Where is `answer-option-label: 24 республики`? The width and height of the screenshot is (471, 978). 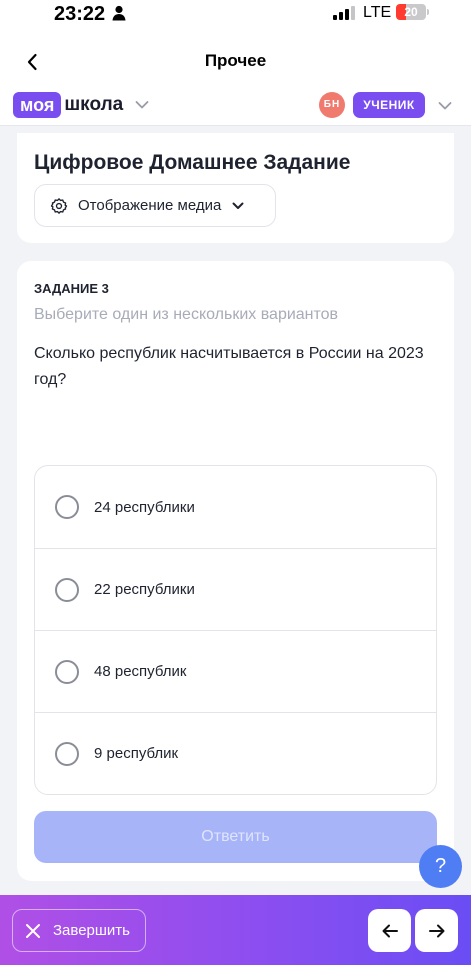
answer-option-label: 24 республики is located at coordinates (144, 507).